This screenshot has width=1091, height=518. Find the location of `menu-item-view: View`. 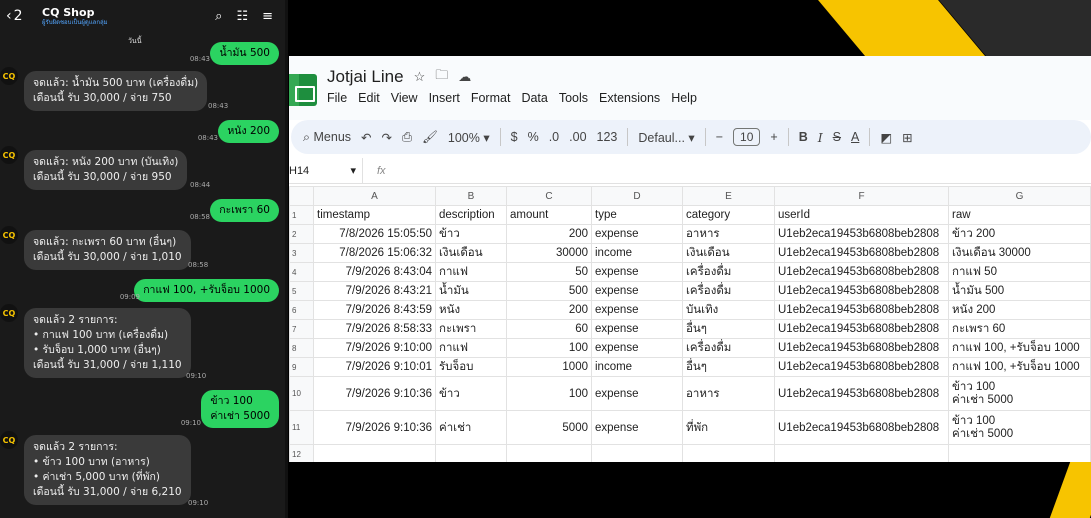

menu-item-view: View is located at coordinates (404, 98).